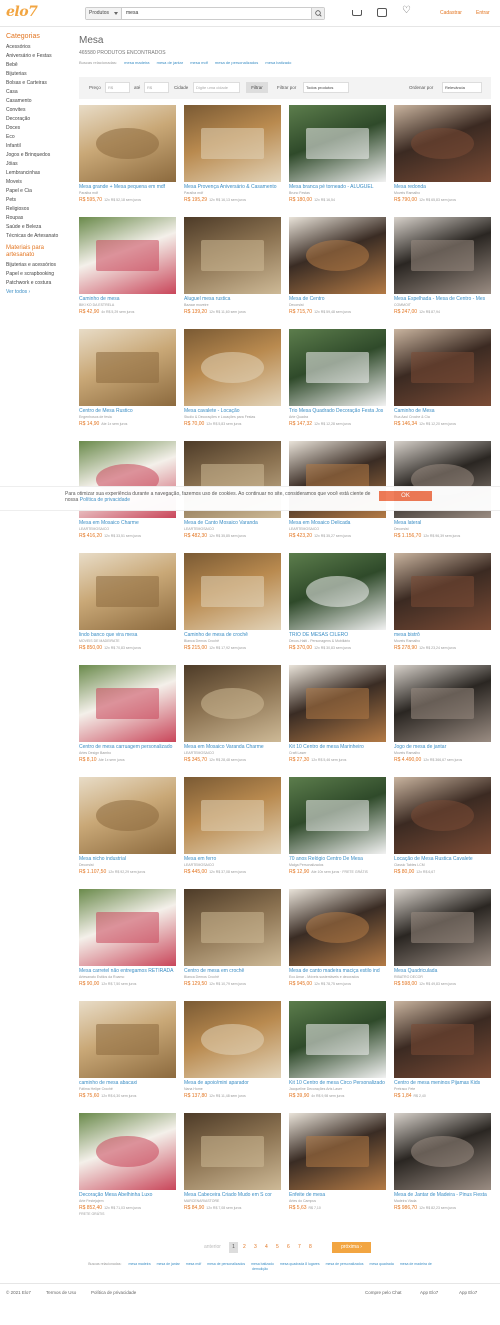 The image size is (500, 1325). Describe the element at coordinates (37, 236) in the screenshot. I see `sidebar-category-item: Técnicas de Artesanato` at that location.